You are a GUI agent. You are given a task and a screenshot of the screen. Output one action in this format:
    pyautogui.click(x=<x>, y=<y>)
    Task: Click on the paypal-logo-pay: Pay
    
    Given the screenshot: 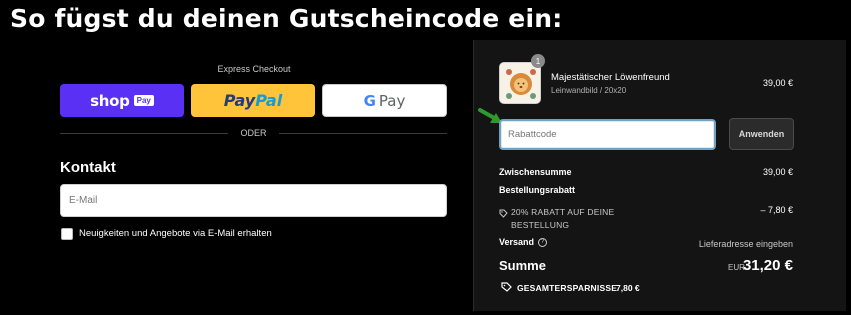 What is the action you would take?
    pyautogui.click(x=239, y=100)
    